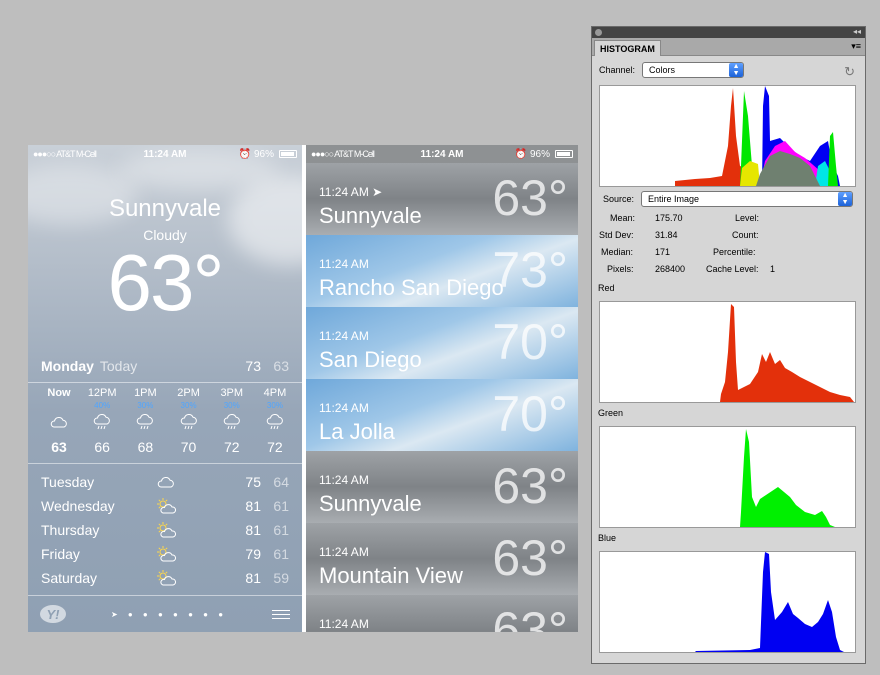  Describe the element at coordinates (442, 271) in the screenshot. I see `city-card: 11:24 AM Rancho San Diego 73°` at that location.